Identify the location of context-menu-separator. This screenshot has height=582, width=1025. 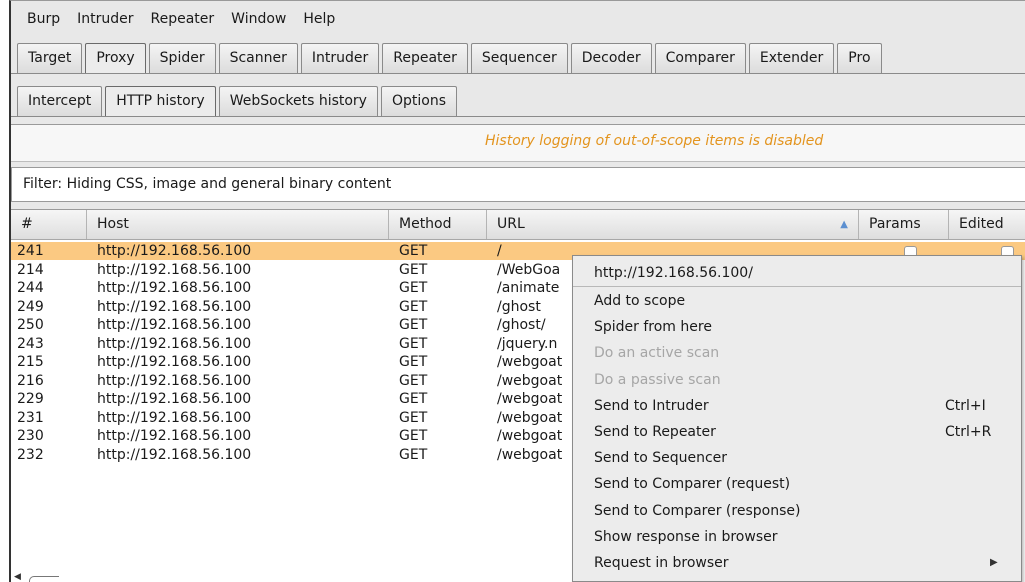
(797, 286).